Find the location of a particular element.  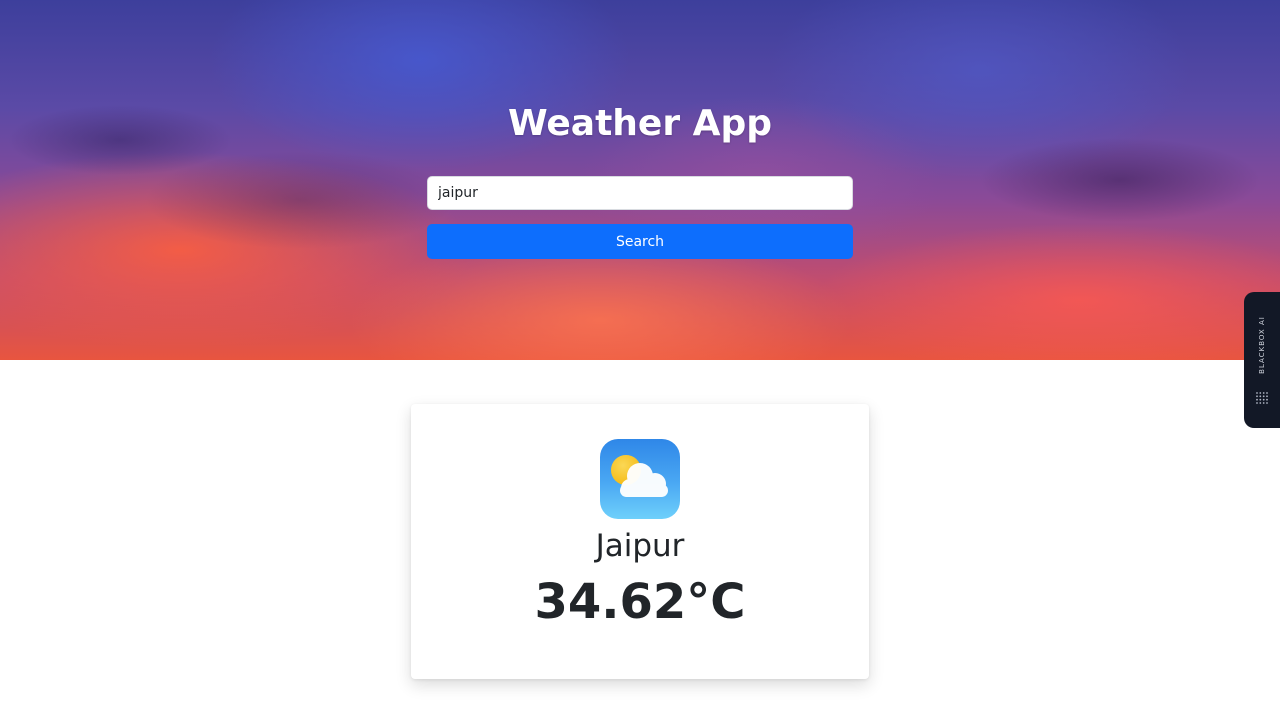

page-title: Weather App is located at coordinates (640, 123).